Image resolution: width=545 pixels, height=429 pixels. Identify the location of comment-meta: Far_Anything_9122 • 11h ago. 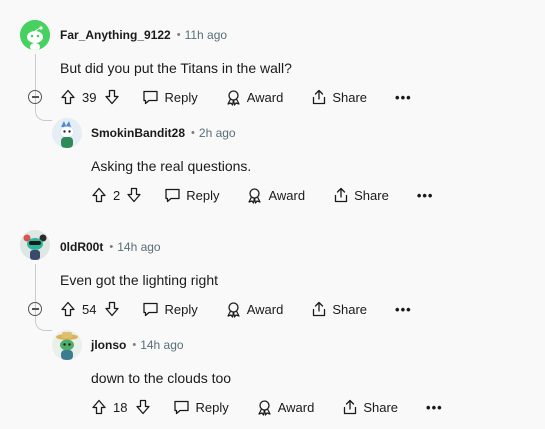
(143, 35).